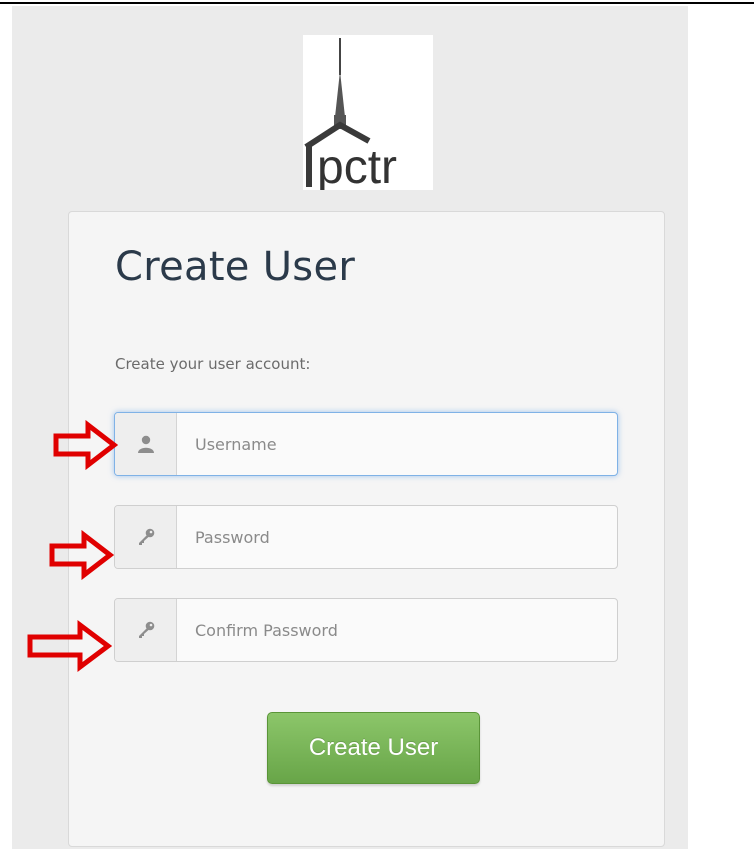 This screenshot has height=849, width=754. What do you see at coordinates (377, 3) in the screenshot?
I see `top-divider` at bounding box center [377, 3].